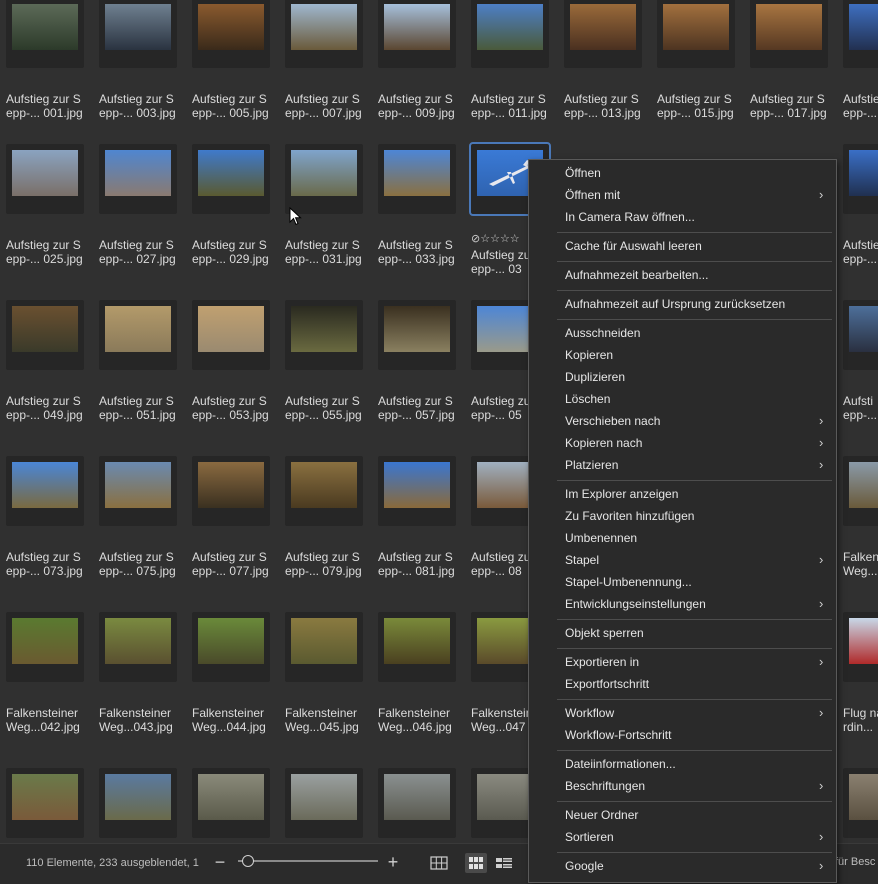 The width and height of the screenshot is (878, 884). Describe the element at coordinates (504, 863) in the screenshot. I see `view-details-button` at that location.